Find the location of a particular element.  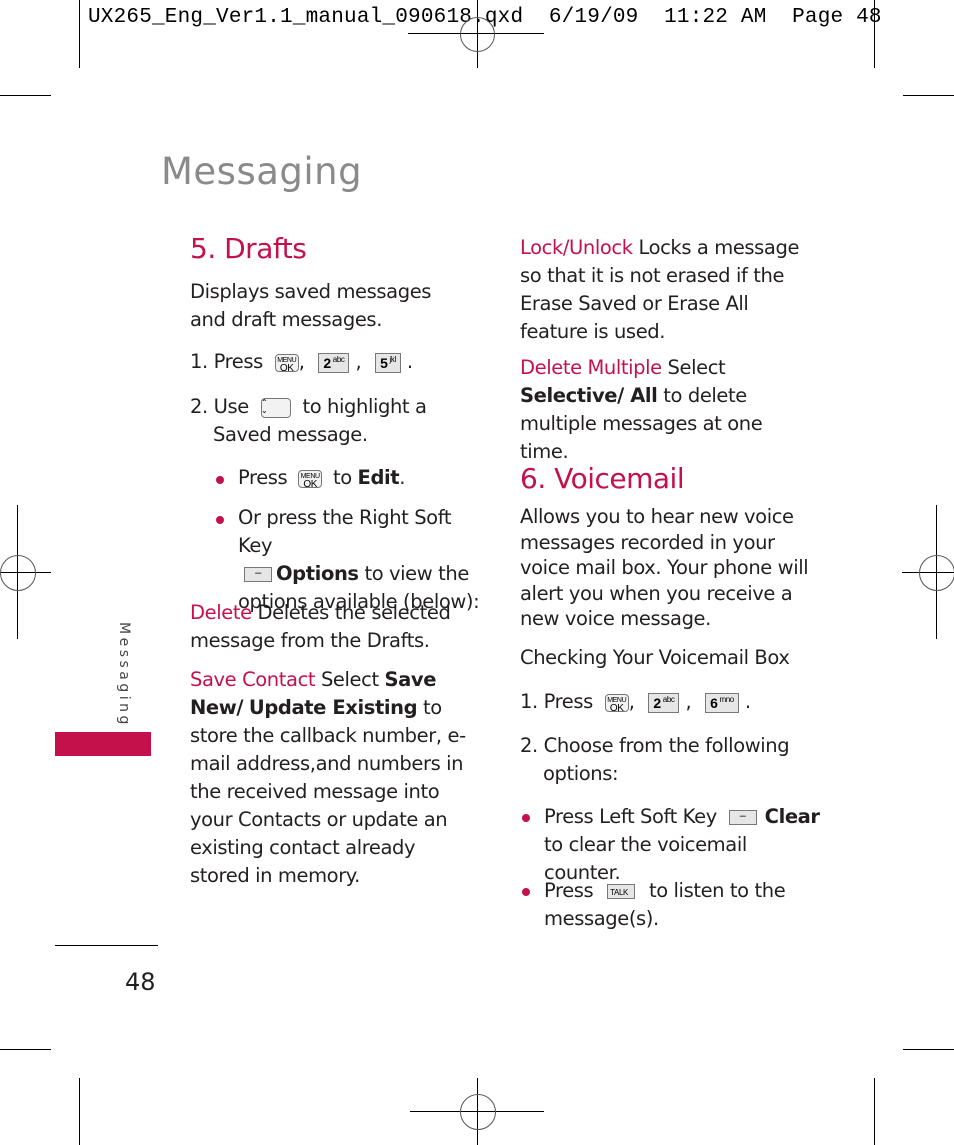

voicemail-step-2: 2. Choose from the following options: is located at coordinates (655, 759).